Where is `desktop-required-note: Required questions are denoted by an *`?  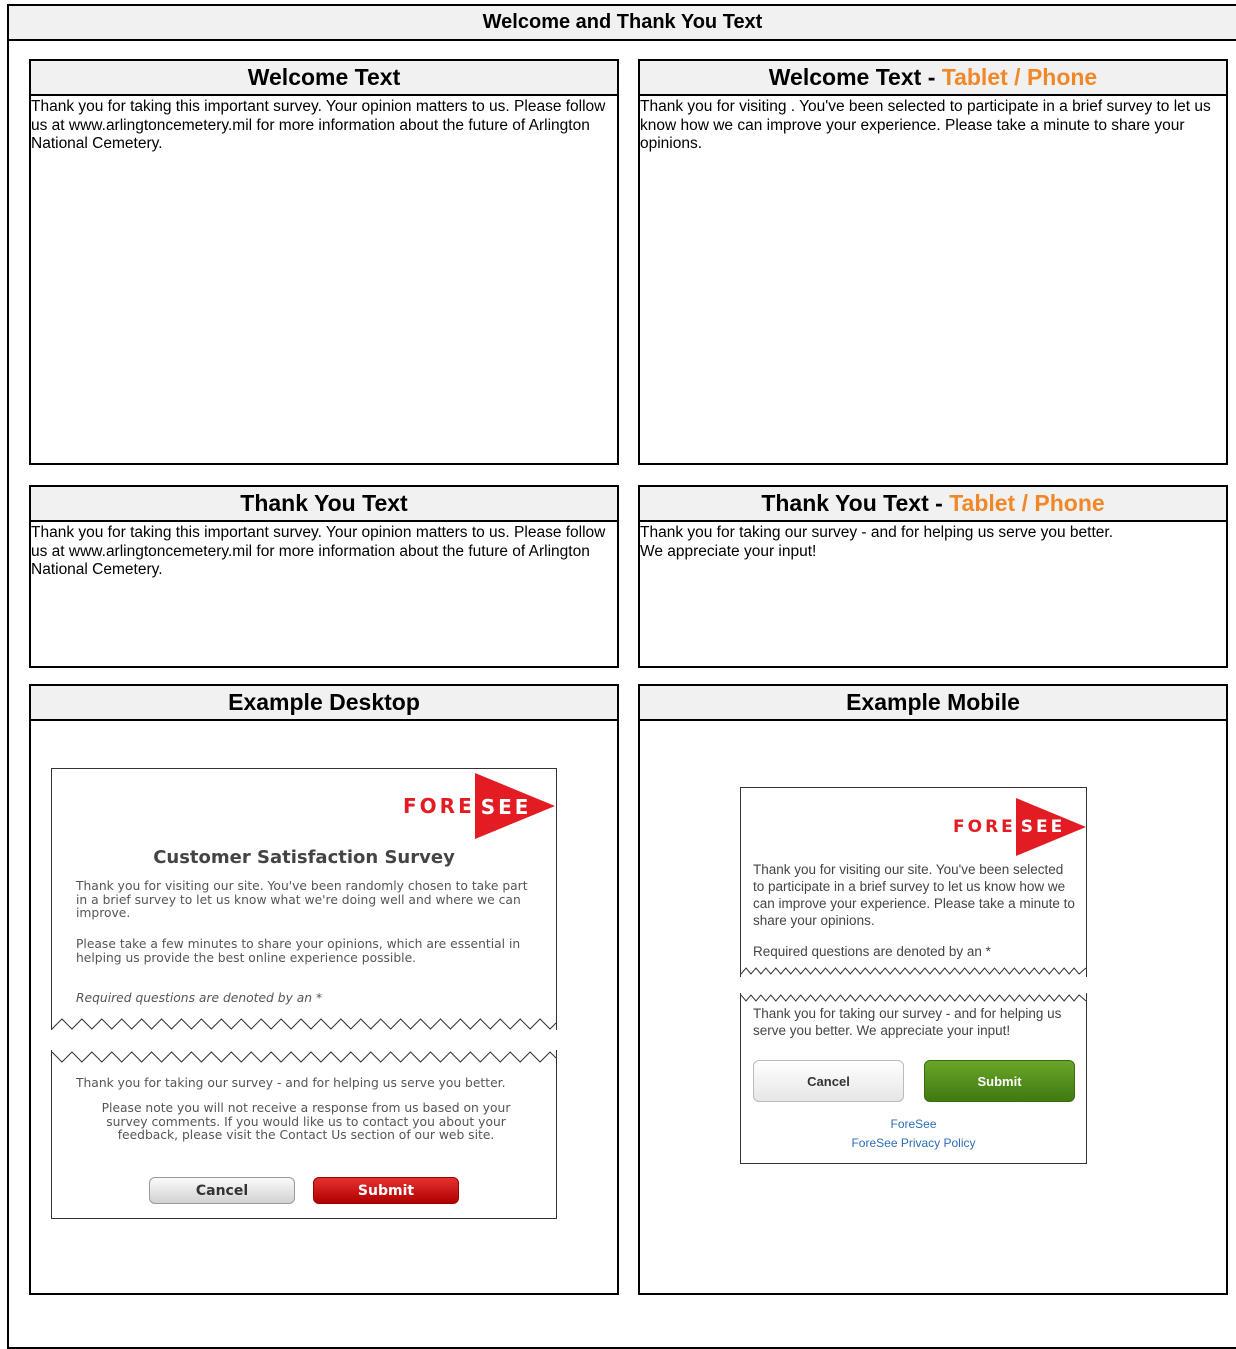
desktop-required-note: Required questions are denoted by an * is located at coordinates (199, 998).